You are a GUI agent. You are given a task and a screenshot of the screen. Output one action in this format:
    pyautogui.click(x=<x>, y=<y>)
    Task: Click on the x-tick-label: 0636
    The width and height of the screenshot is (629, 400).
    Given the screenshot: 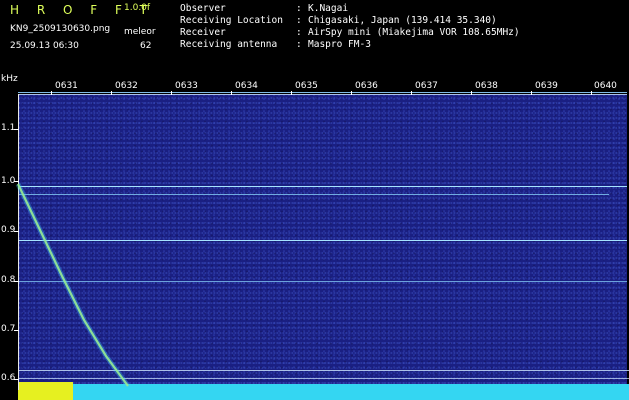 What is the action you would take?
    pyautogui.click(x=366, y=86)
    